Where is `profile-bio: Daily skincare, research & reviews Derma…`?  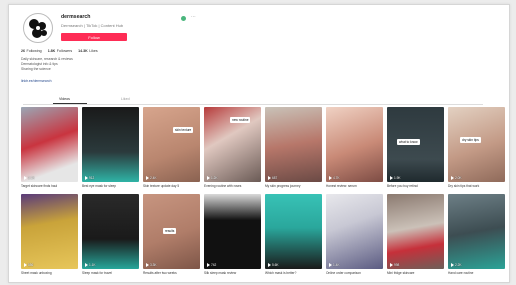
profile-bio: Daily skincare, research & reviews Derma… is located at coordinates (47, 64).